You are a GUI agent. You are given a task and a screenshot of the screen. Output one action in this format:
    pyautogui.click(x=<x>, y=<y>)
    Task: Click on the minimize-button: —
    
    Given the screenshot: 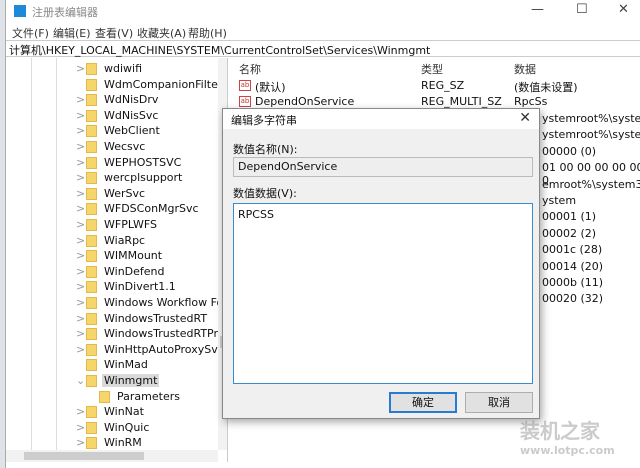 What is the action you would take?
    pyautogui.click(x=537, y=9)
    